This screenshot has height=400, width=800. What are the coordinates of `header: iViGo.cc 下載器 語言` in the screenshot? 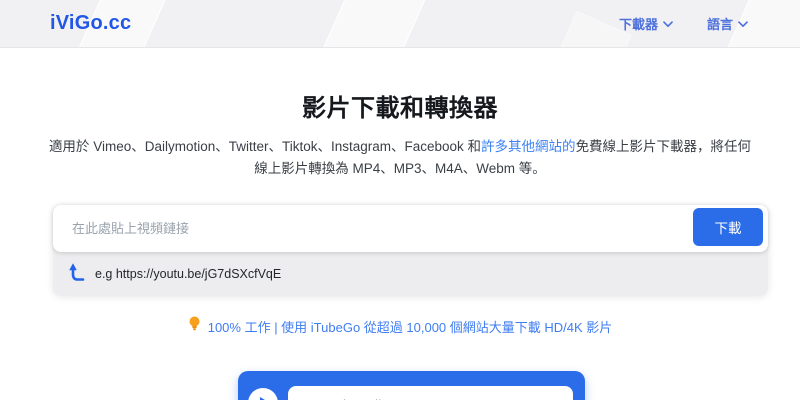 It's located at (400, 24).